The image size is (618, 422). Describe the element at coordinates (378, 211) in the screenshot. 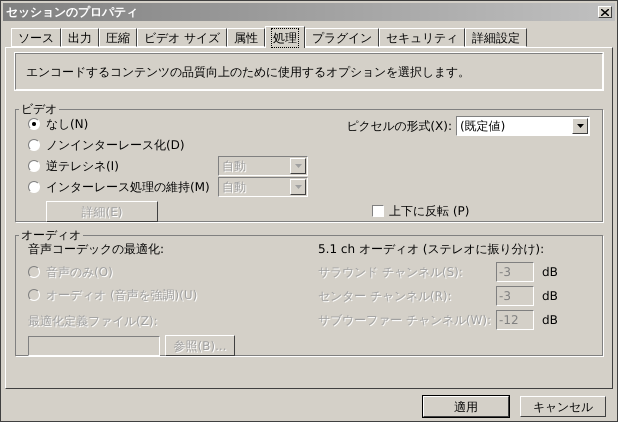

I see `checkbox` at that location.